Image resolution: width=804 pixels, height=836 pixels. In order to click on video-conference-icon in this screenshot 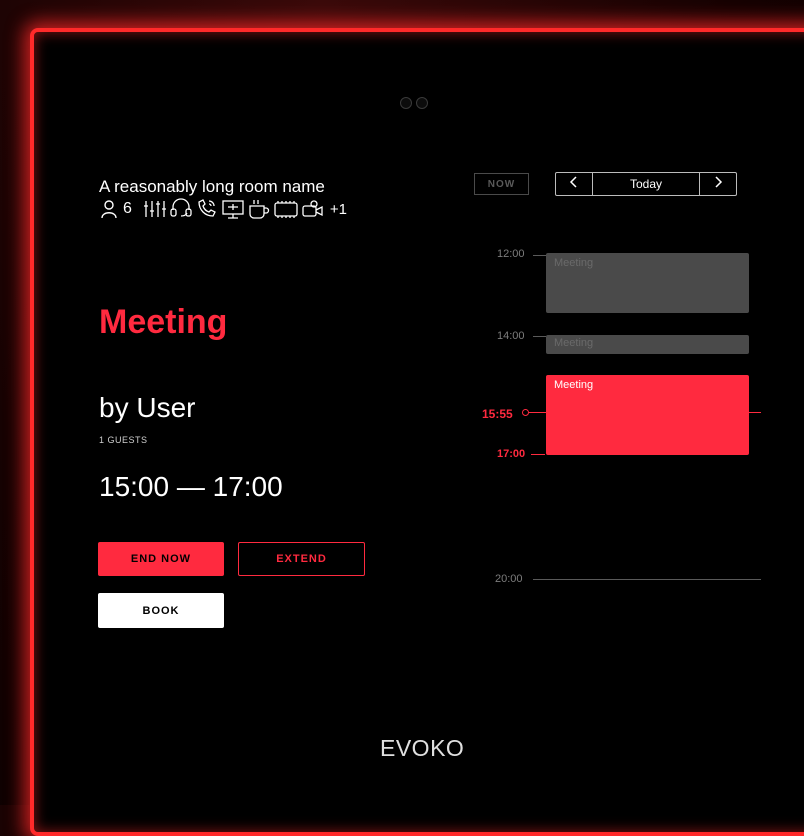, I will do `click(313, 209)`.